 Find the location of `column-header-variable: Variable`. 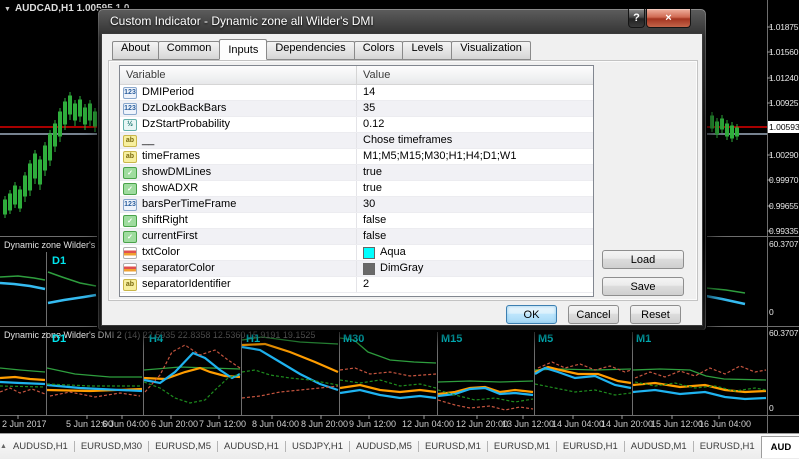

column-header-variable: Variable is located at coordinates (238, 75).